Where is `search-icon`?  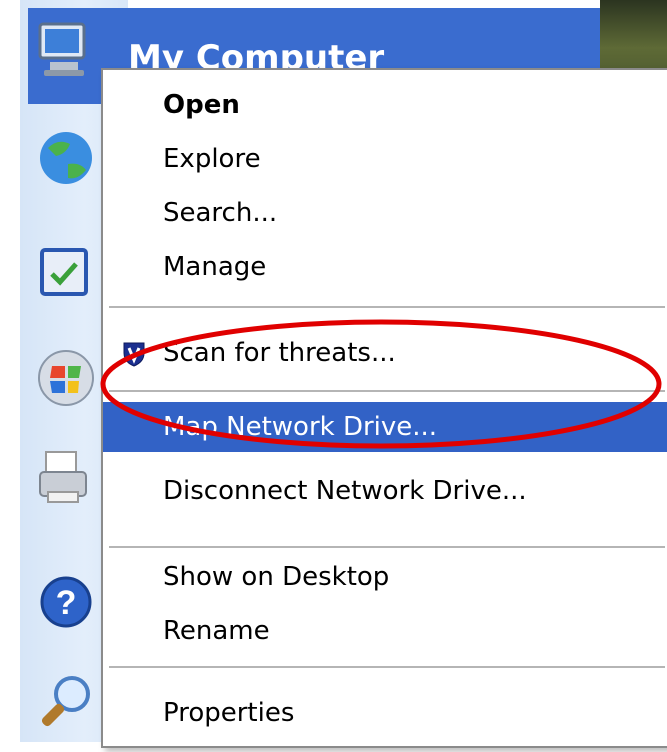 search-icon is located at coordinates (66, 702).